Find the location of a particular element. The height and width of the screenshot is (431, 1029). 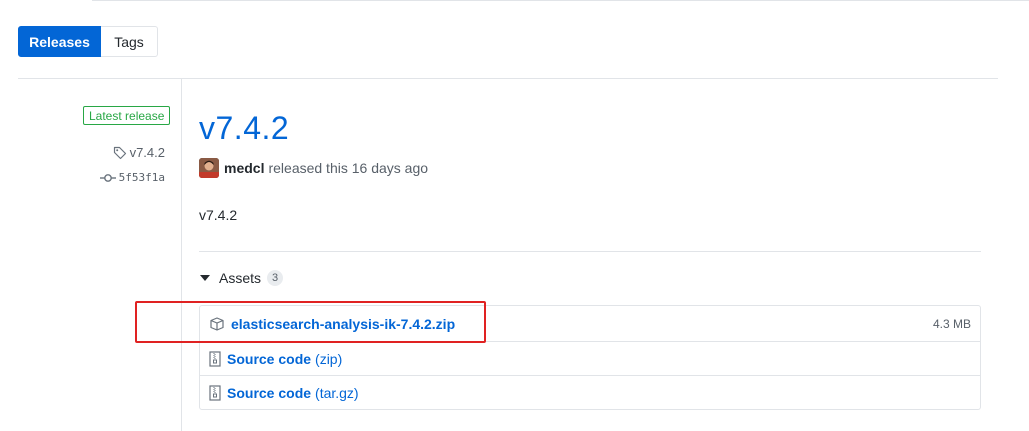

release-commit-link: 5f53f1a is located at coordinates (132, 177).